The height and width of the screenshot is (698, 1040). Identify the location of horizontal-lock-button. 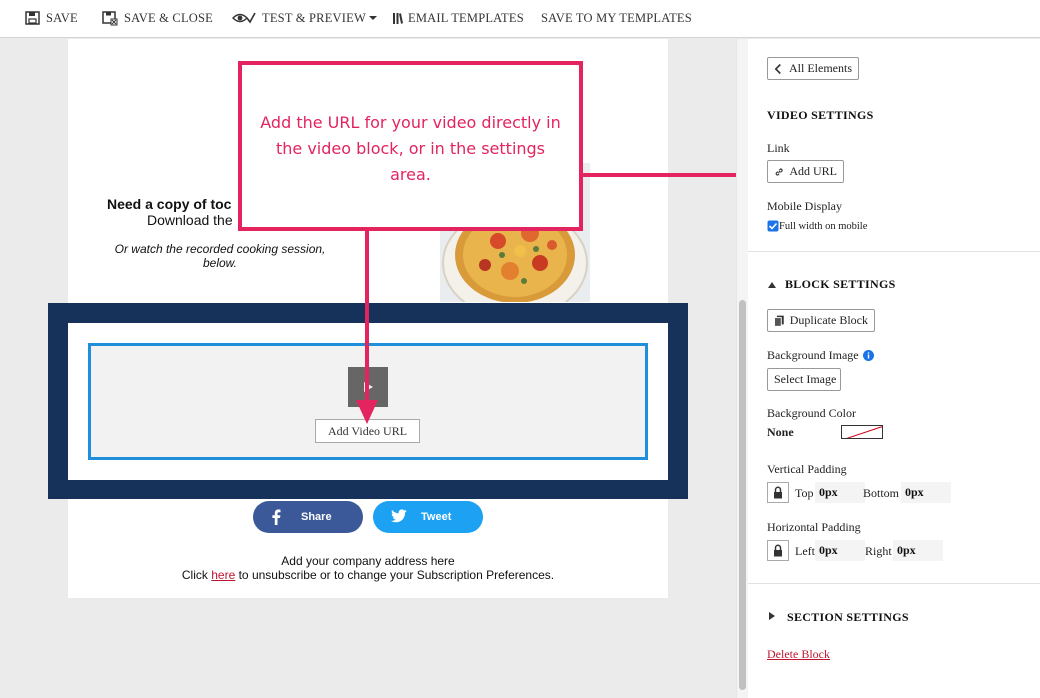
(778, 550).